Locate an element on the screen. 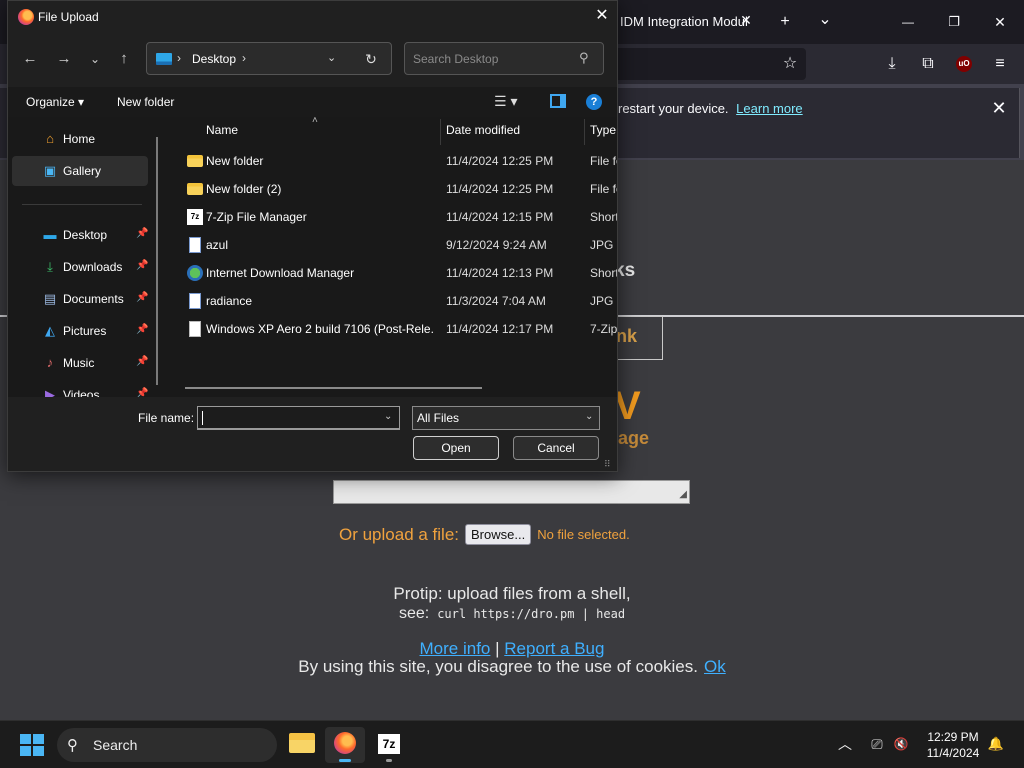 Image resolution: width=1024 pixels, height=768 pixels. file-row: radiance 11/3/2024 7:04 AM JPG F is located at coordinates (391, 301).